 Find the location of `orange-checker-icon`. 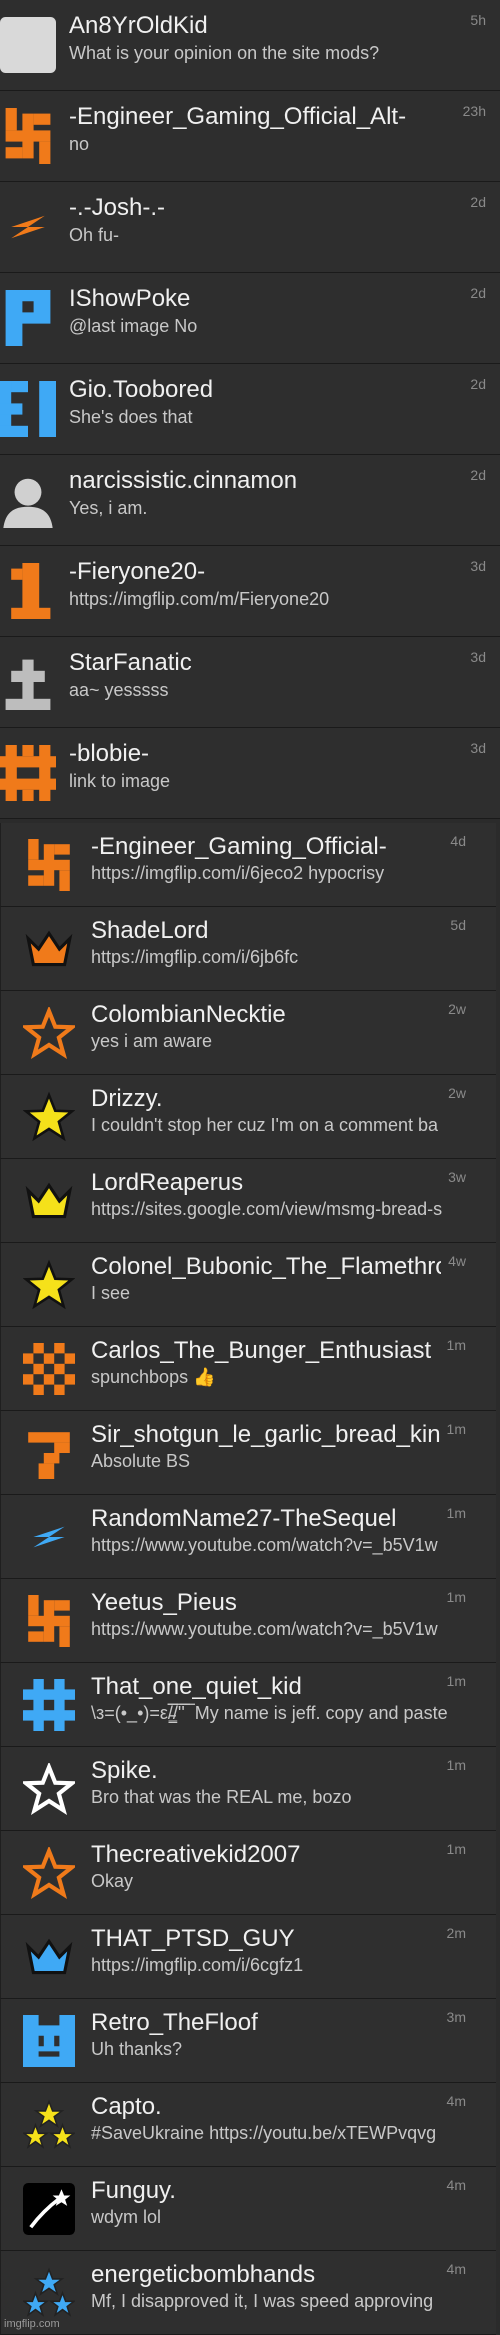

orange-checker-icon is located at coordinates (49, 1369).